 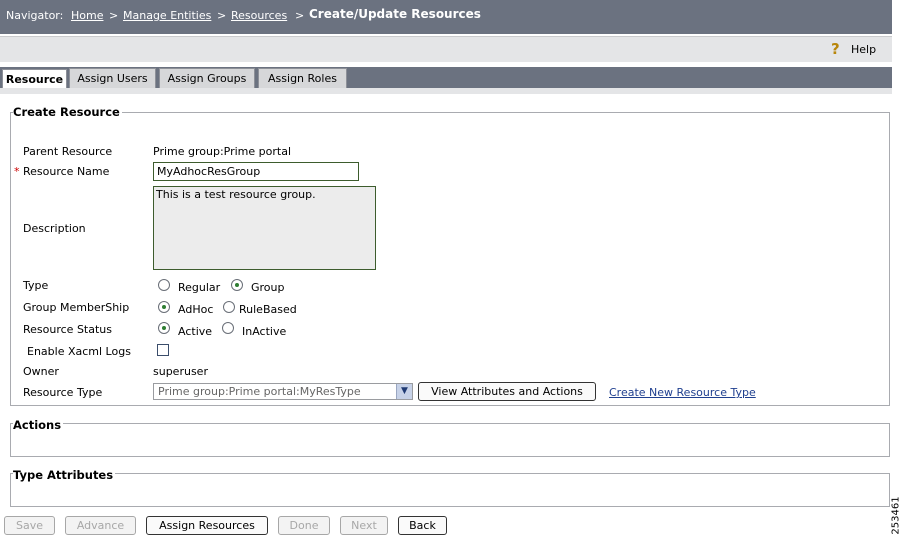 I want to click on tab-resource: Resource, so click(x=34, y=79).